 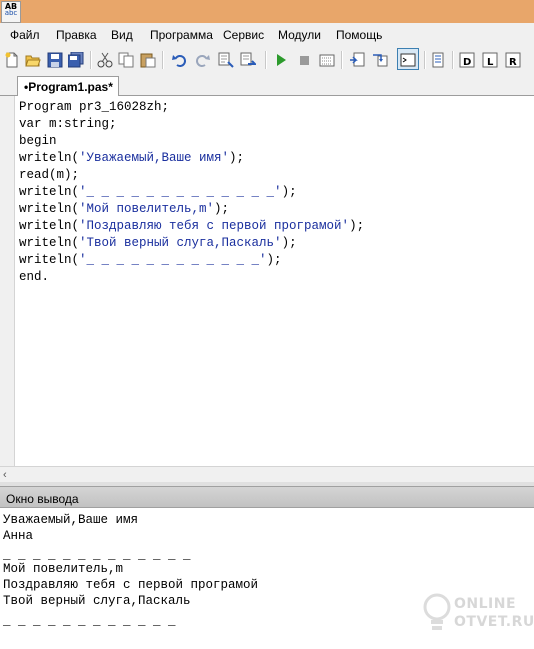 I want to click on code-line: end., so click(x=34, y=277).